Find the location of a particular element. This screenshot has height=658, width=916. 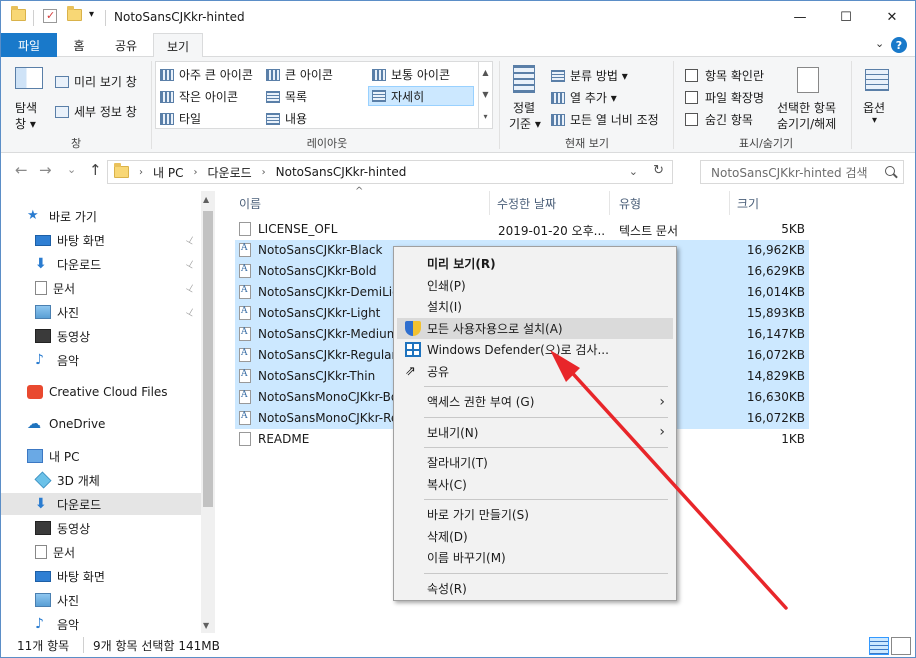

navigation-pane-button: 탐색 is located at coordinates (26, 107).